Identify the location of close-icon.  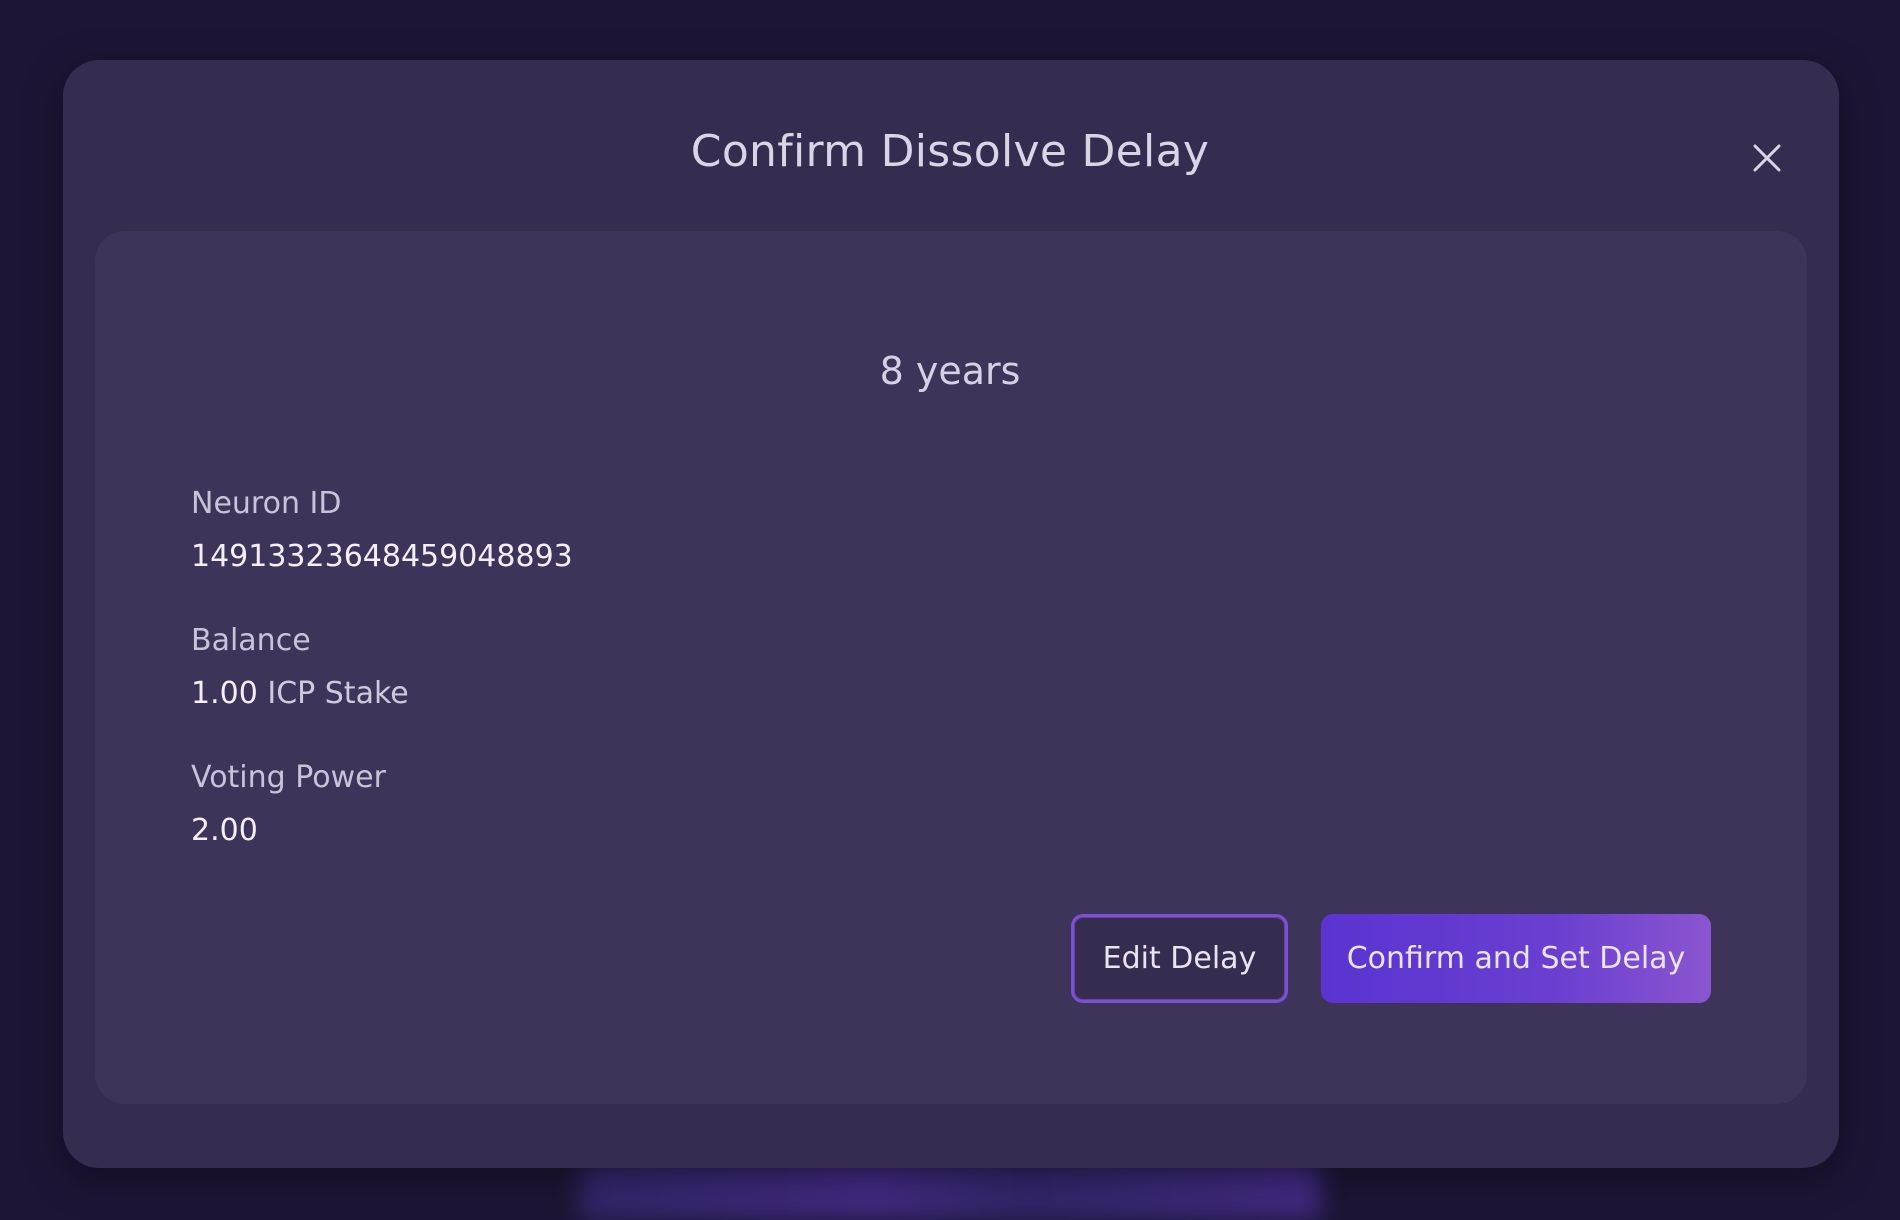
(1767, 158).